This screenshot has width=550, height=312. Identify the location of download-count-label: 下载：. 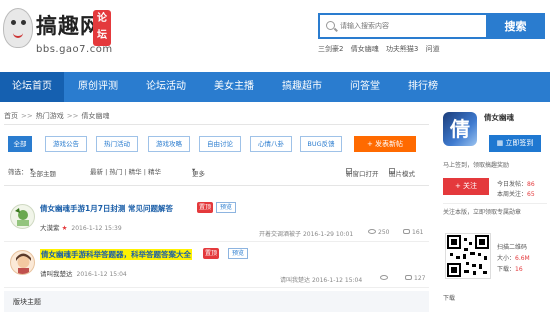
(506, 269).